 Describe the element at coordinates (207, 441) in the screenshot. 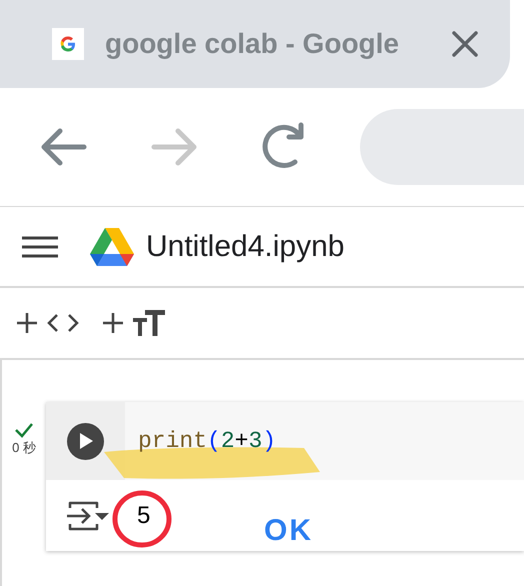

I see `code-line: print(2+3)` at that location.